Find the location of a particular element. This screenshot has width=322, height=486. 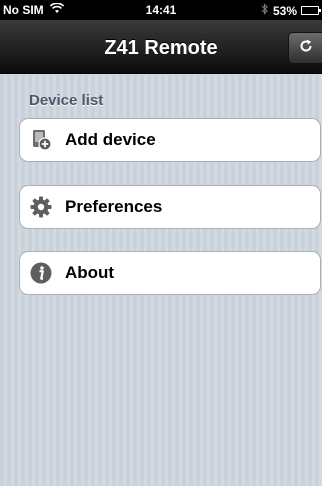

add-device-icon is located at coordinates (41, 140).